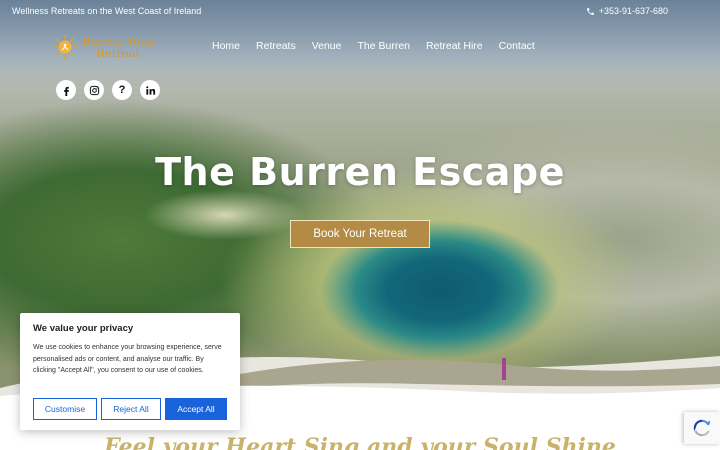  Describe the element at coordinates (118, 53) in the screenshot. I see `logo-line-2: Retreat` at that location.